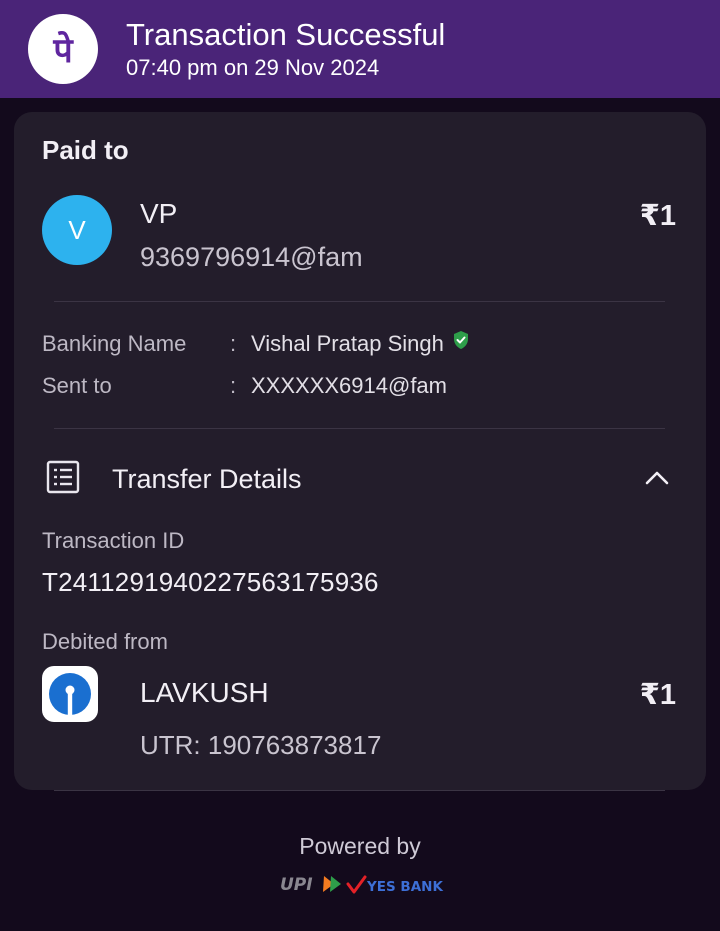 The width and height of the screenshot is (720, 931). I want to click on yes-bank-logo: YES BANK, so click(396, 887).